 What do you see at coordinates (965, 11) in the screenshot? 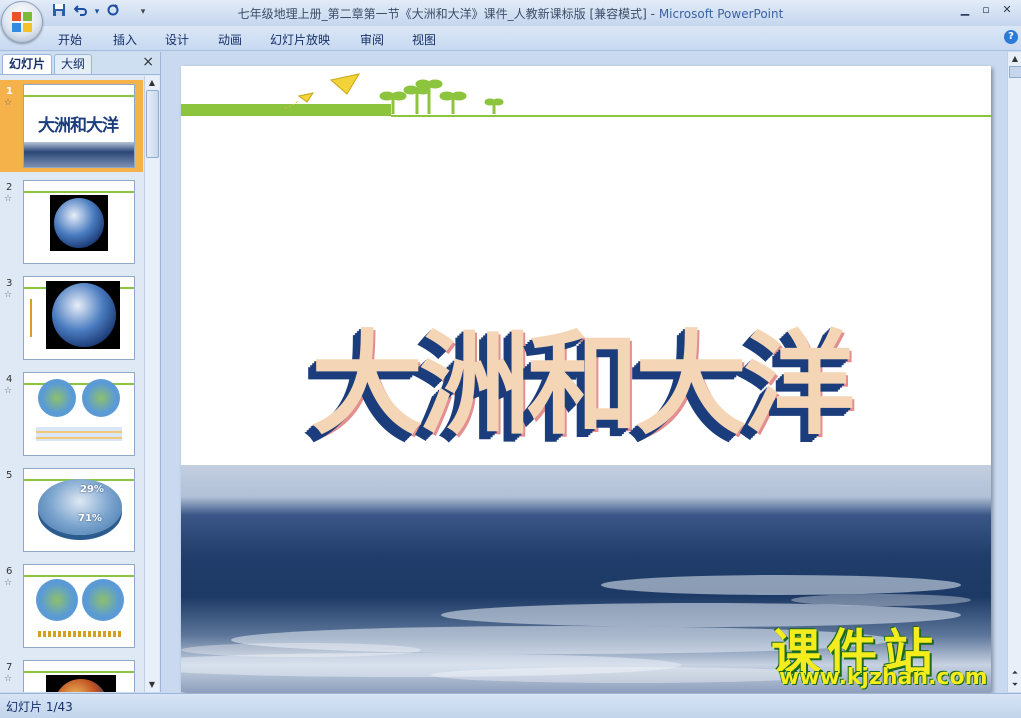
I see `minimize-icon: ▁` at bounding box center [965, 11].